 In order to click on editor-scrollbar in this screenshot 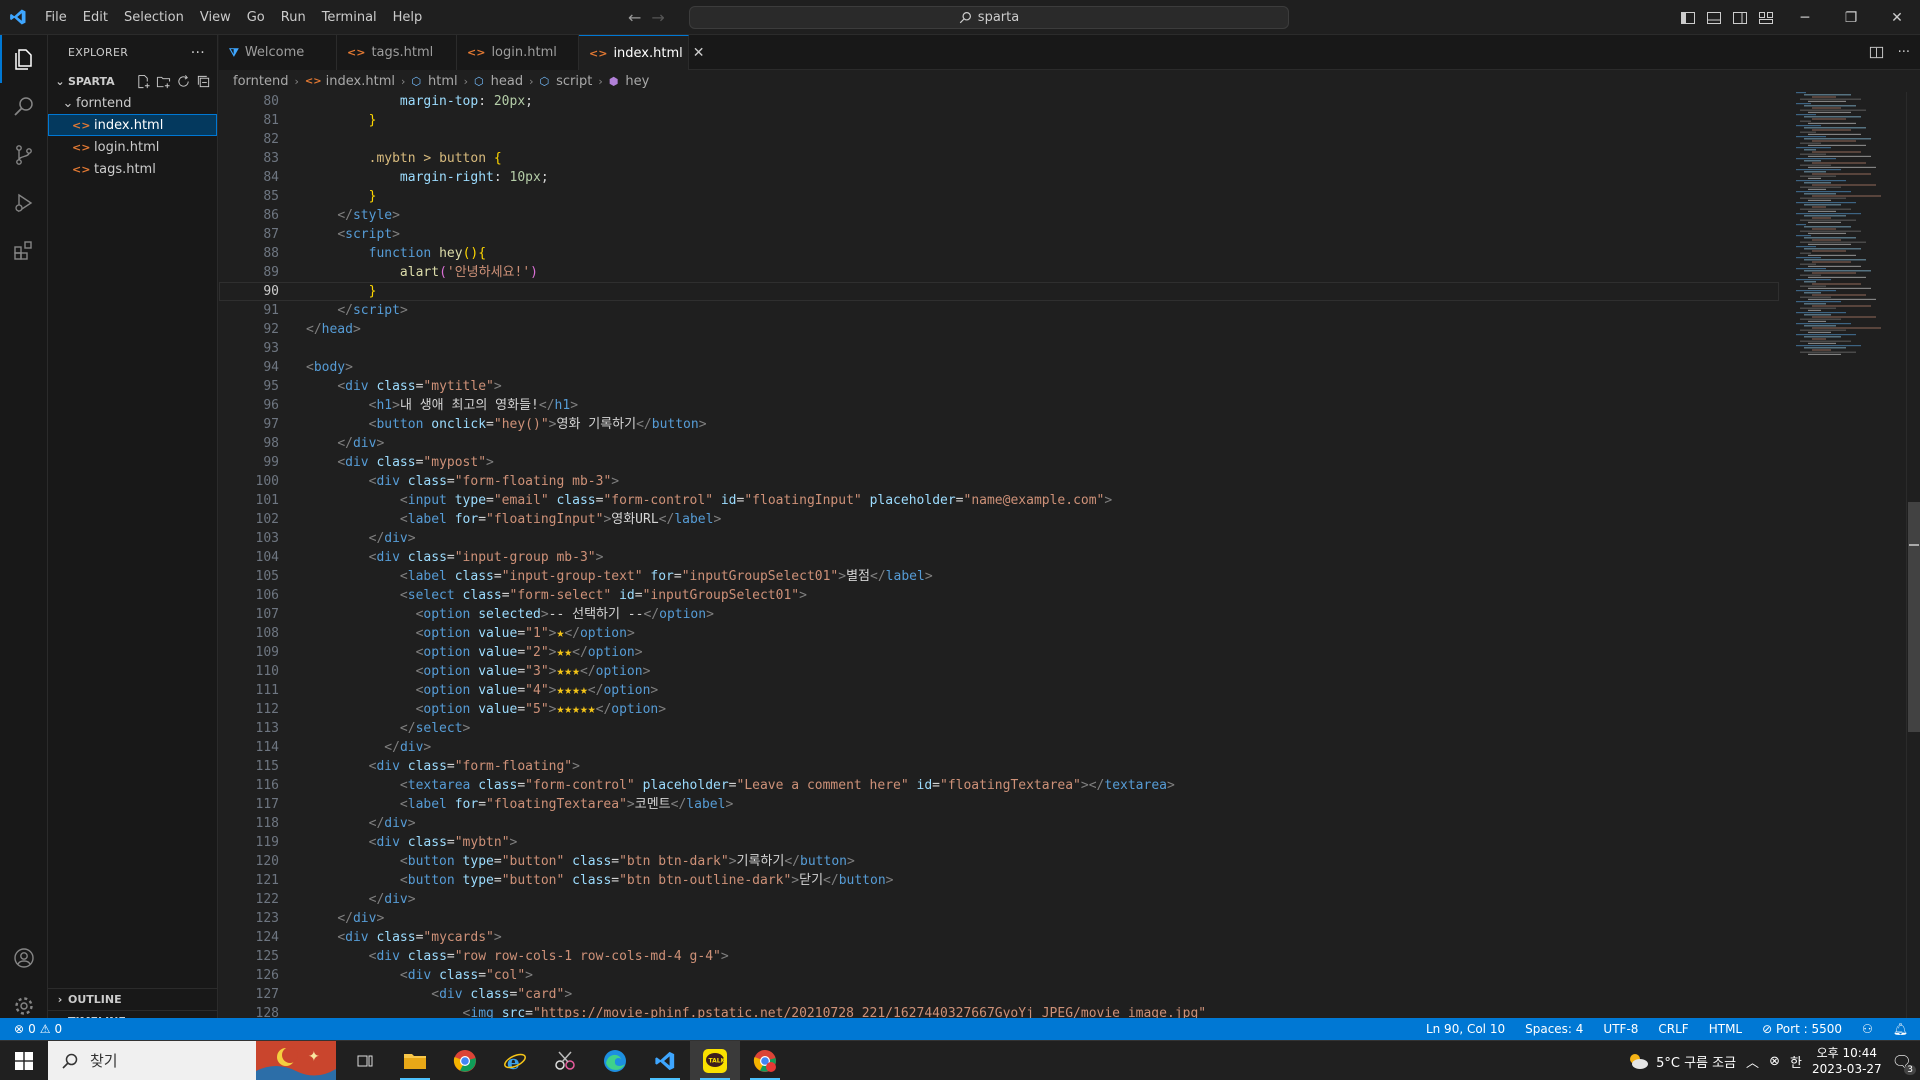, I will do `click(1913, 566)`.